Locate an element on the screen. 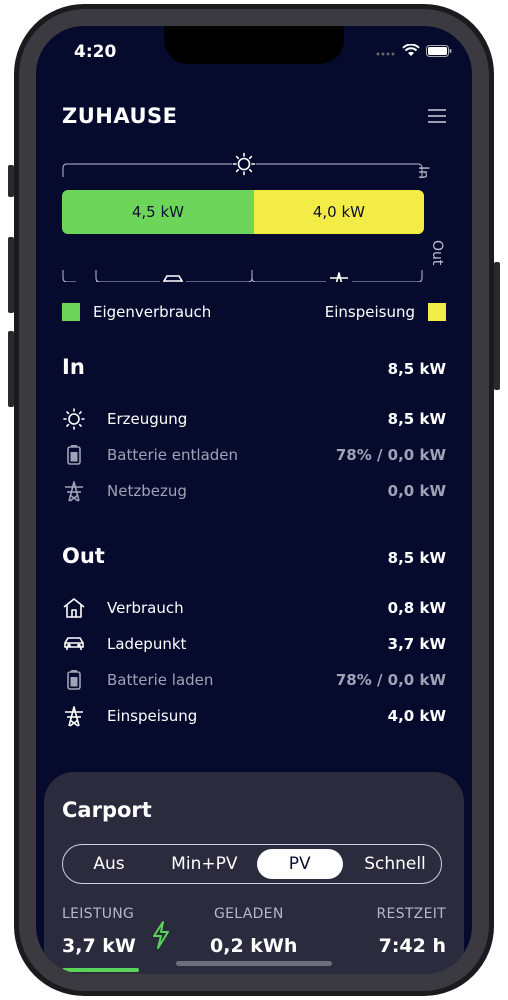 The height and width of the screenshot is (1000, 508). row-value: 8,5 kW is located at coordinates (416, 419).